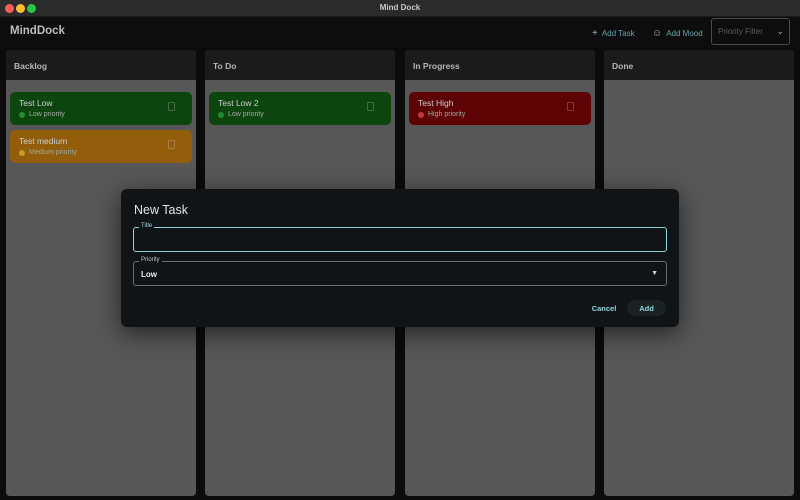 The image size is (800, 500). I want to click on cancel-button: Cancel, so click(604, 308).